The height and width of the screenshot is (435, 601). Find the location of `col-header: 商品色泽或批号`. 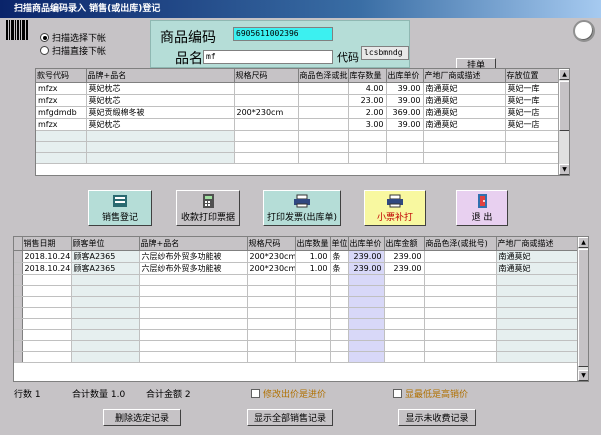

col-header: 商品色泽或批号 is located at coordinates (323, 76).